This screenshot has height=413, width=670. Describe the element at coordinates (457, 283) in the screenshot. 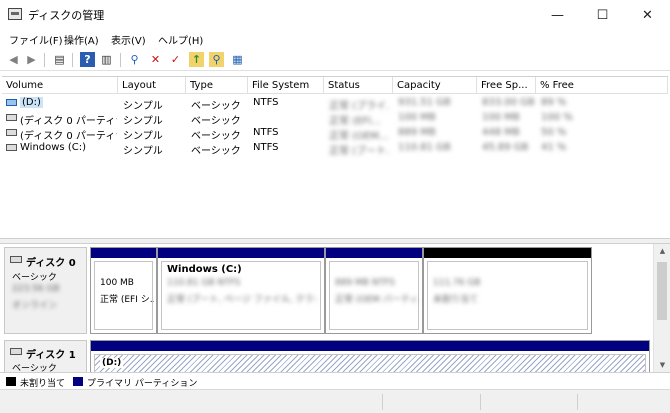

I see `partition-size: 111.76 GB` at that location.